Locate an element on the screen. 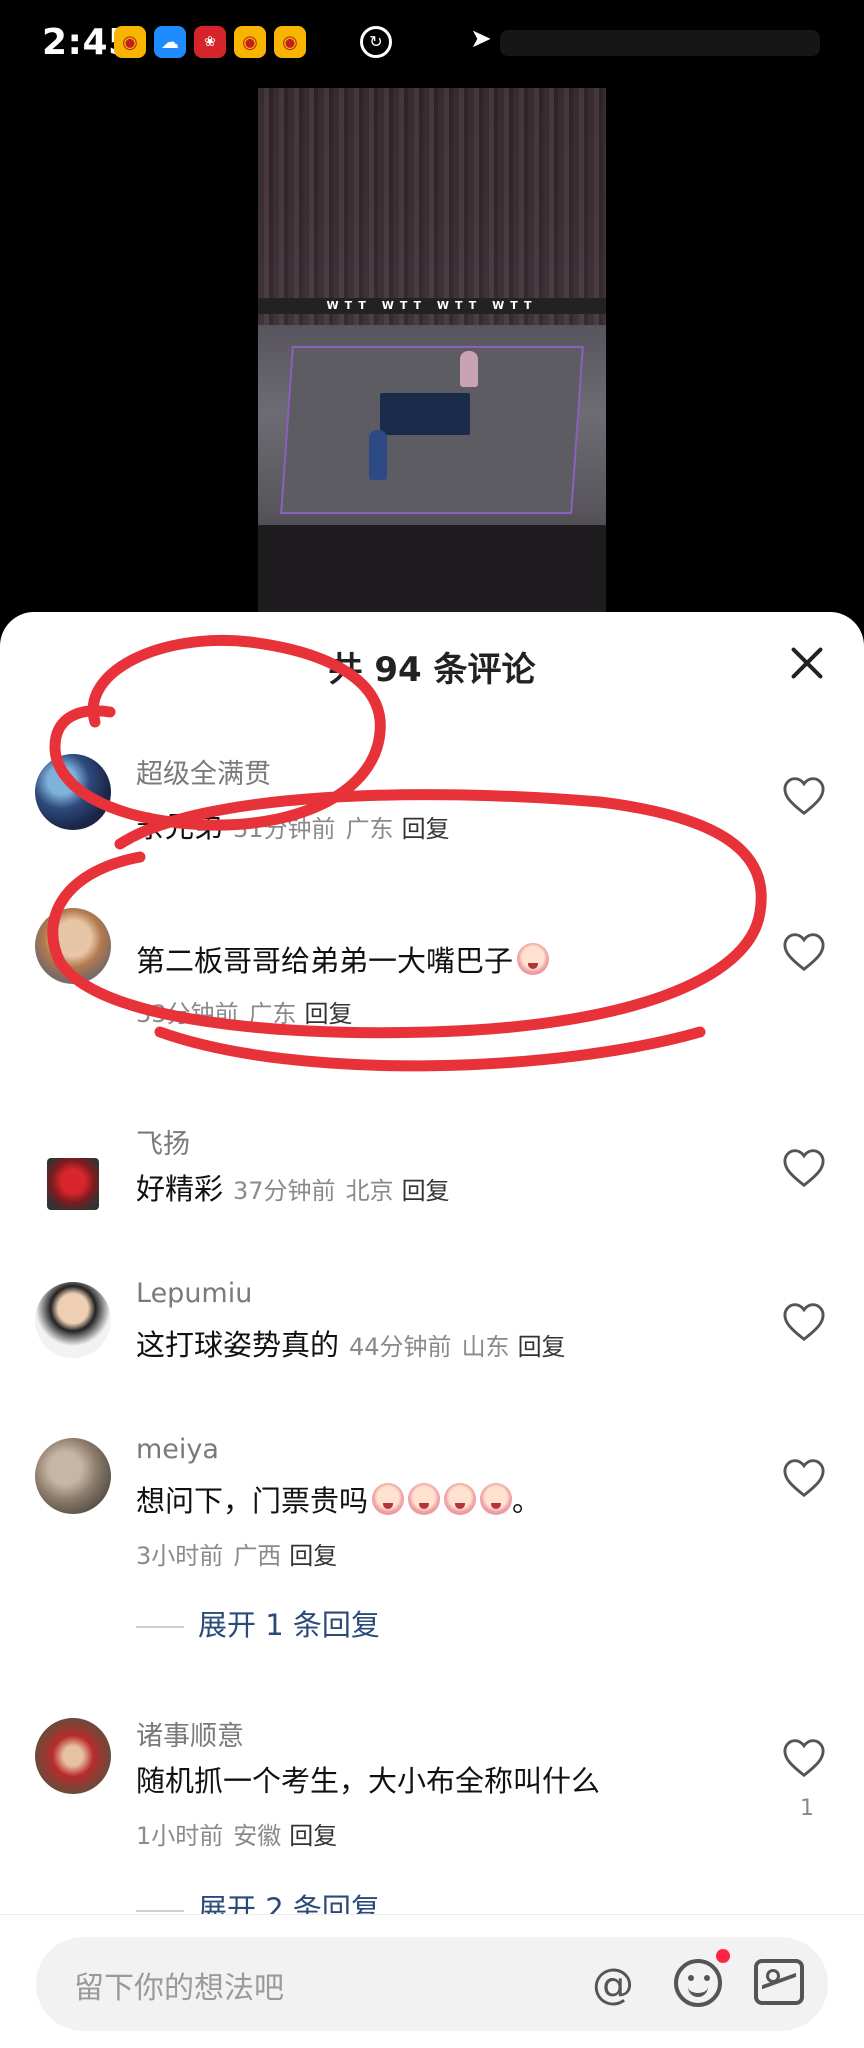 This screenshot has width=864, height=2048. location-arrow-icon: ➤ is located at coordinates (481, 39).